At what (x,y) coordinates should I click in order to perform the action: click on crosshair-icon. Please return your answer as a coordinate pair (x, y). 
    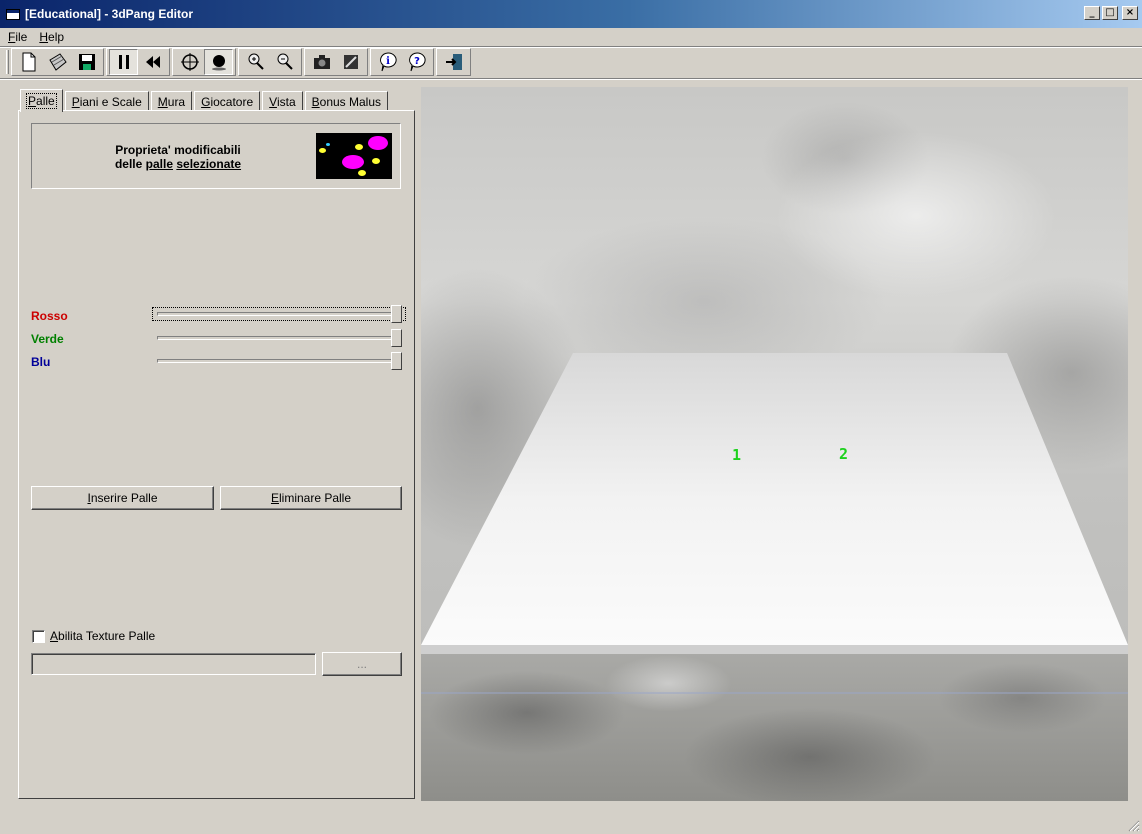
    Looking at the image, I should click on (189, 62).